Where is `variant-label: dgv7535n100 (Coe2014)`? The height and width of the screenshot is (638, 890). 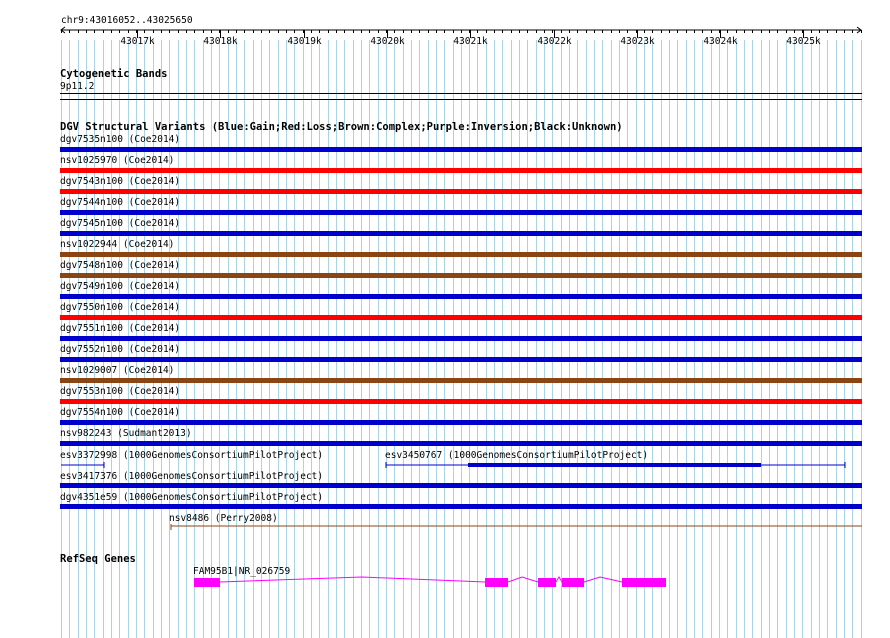
variant-label: dgv7535n100 (Coe2014) is located at coordinates (120, 139).